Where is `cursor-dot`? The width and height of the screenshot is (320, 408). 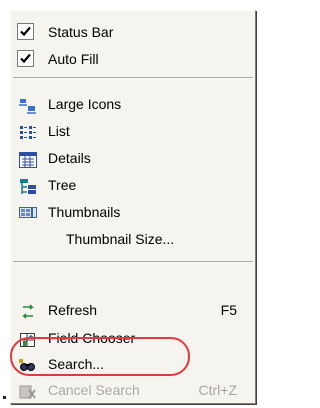 cursor-dot is located at coordinates (4, 397).